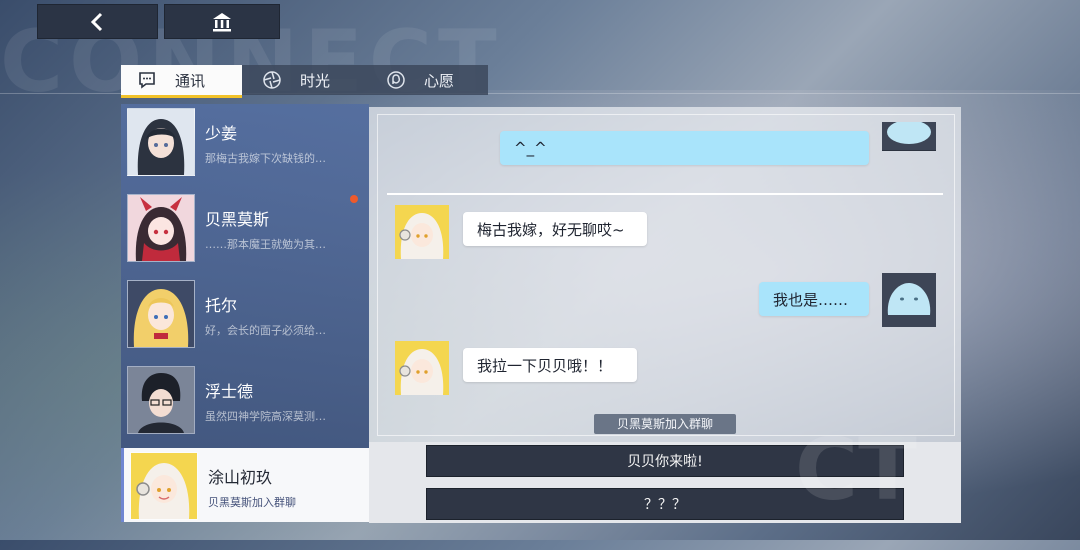  What do you see at coordinates (237, 219) in the screenshot?
I see `contact-name: 贝黑莫斯` at bounding box center [237, 219].